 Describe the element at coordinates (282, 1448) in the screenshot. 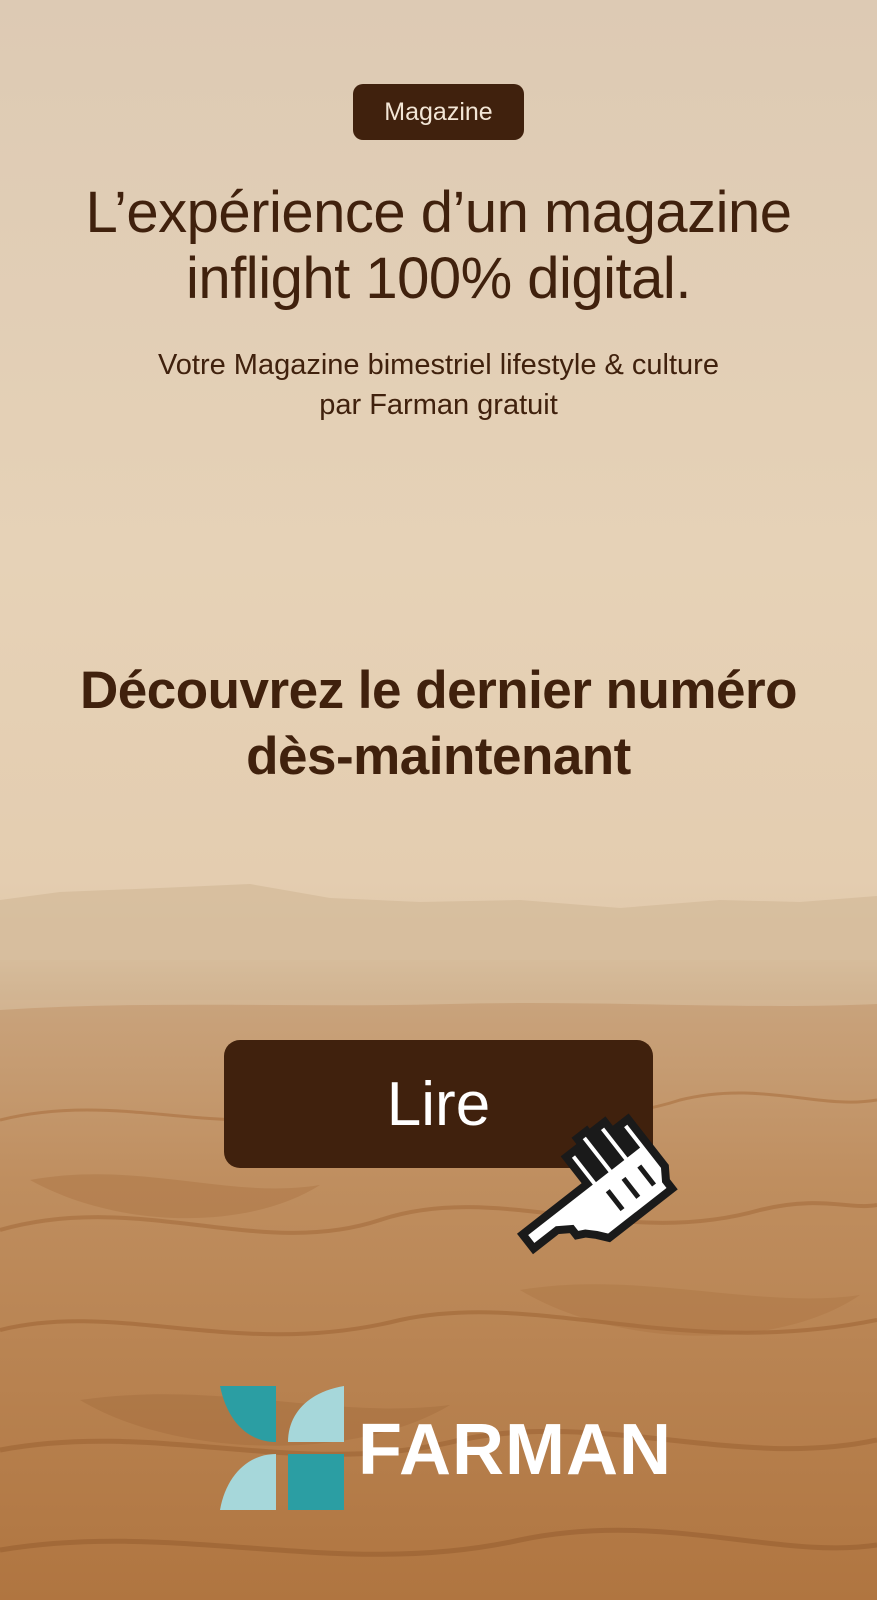

I see `four-petal-logo-icon` at that location.